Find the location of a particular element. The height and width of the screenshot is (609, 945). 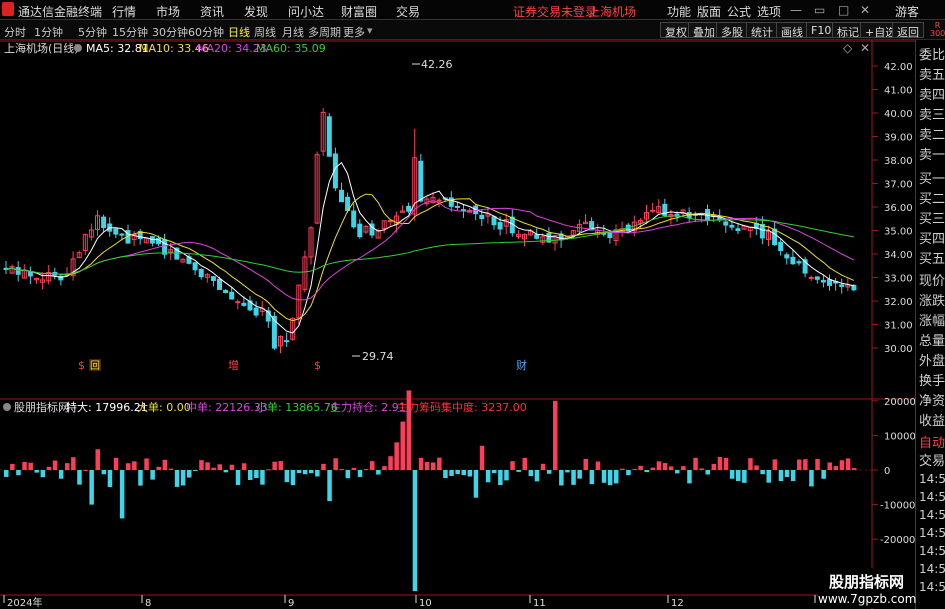

event-dollar-marker: $ is located at coordinates (81, 365).